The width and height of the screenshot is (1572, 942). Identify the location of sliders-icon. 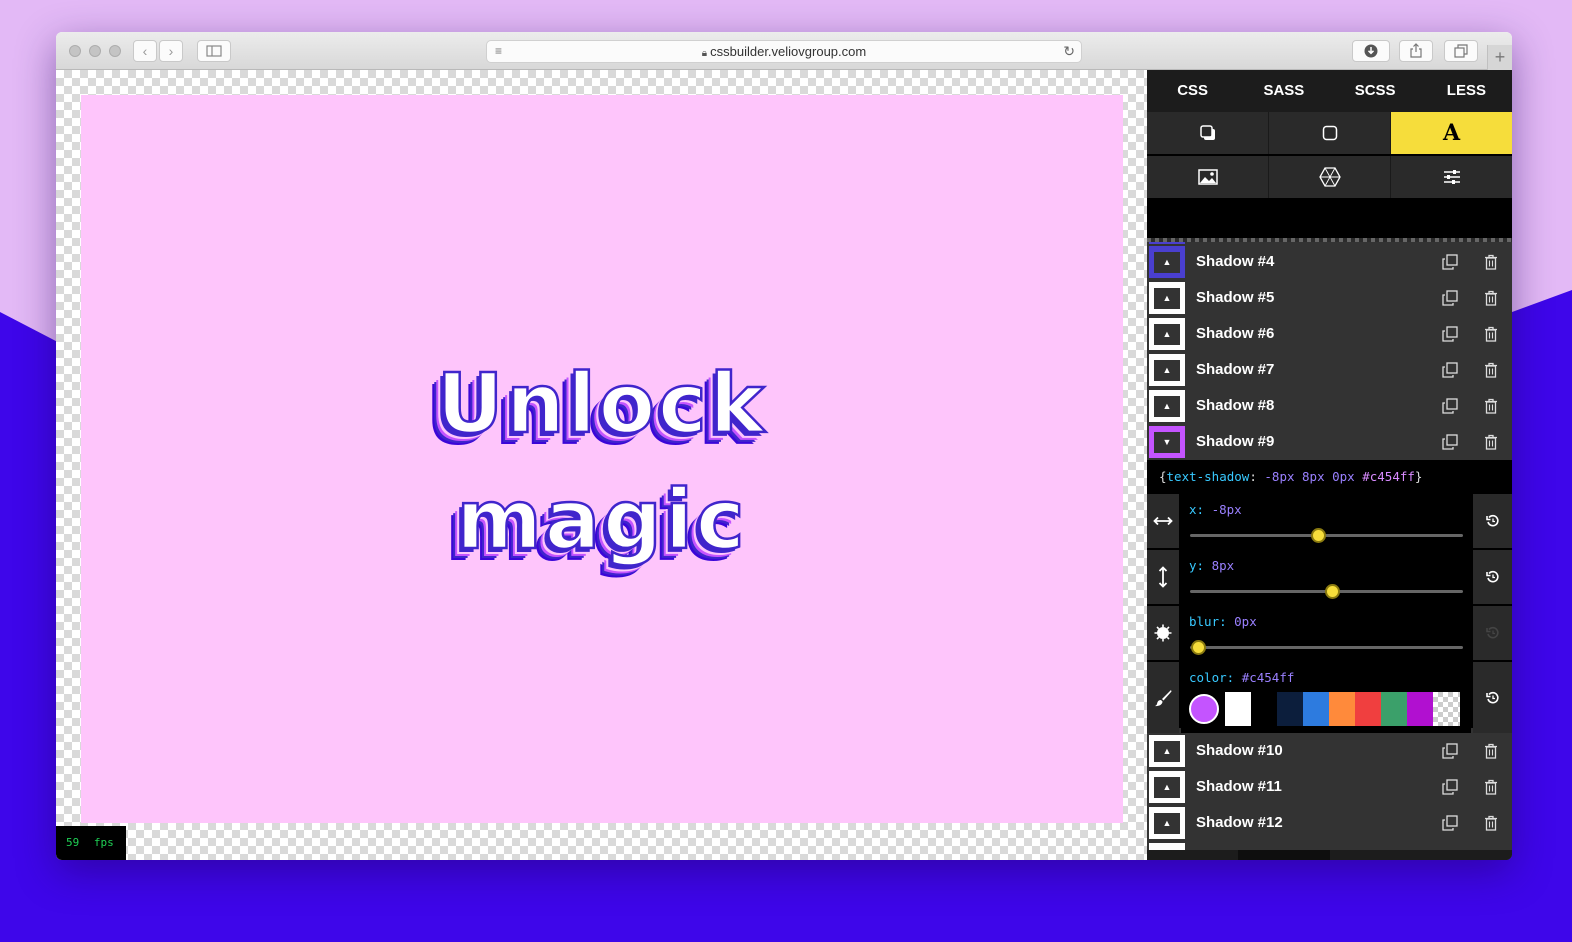
(1451, 177).